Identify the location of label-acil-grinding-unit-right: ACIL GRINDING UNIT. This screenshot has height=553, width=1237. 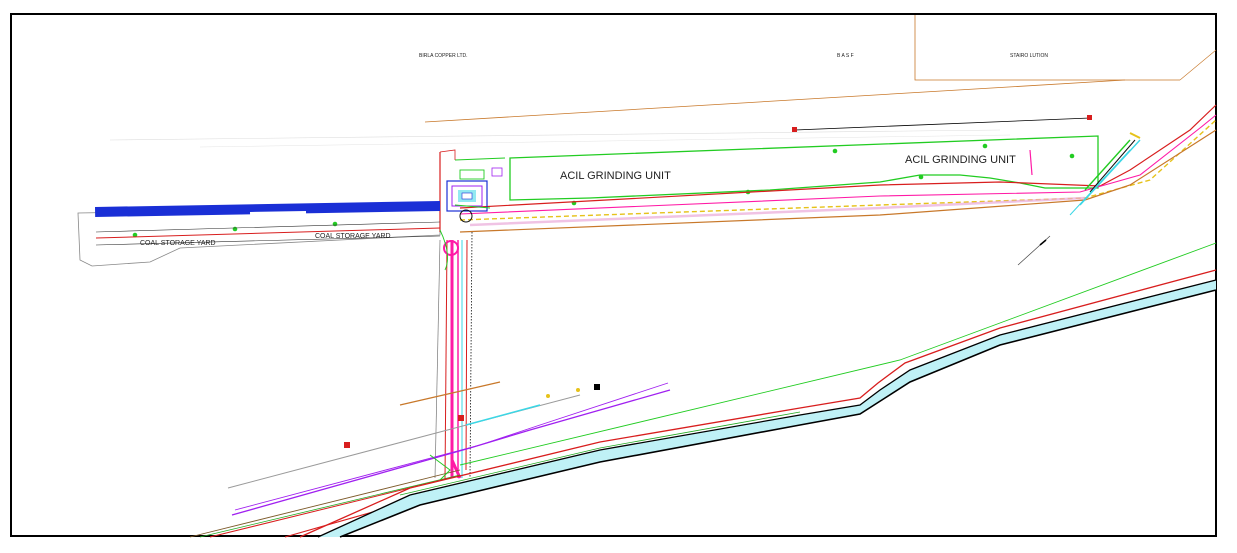
(960, 160).